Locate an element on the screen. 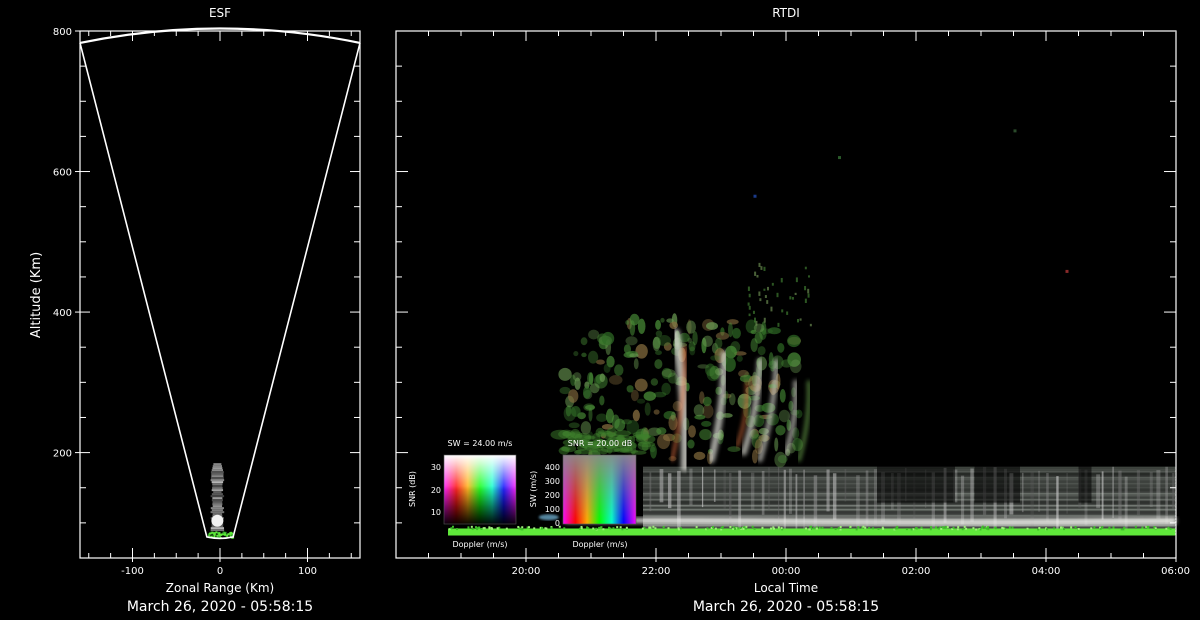 The width and height of the screenshot is (1200, 620). esf-echo-bright-spot is located at coordinates (217, 520).